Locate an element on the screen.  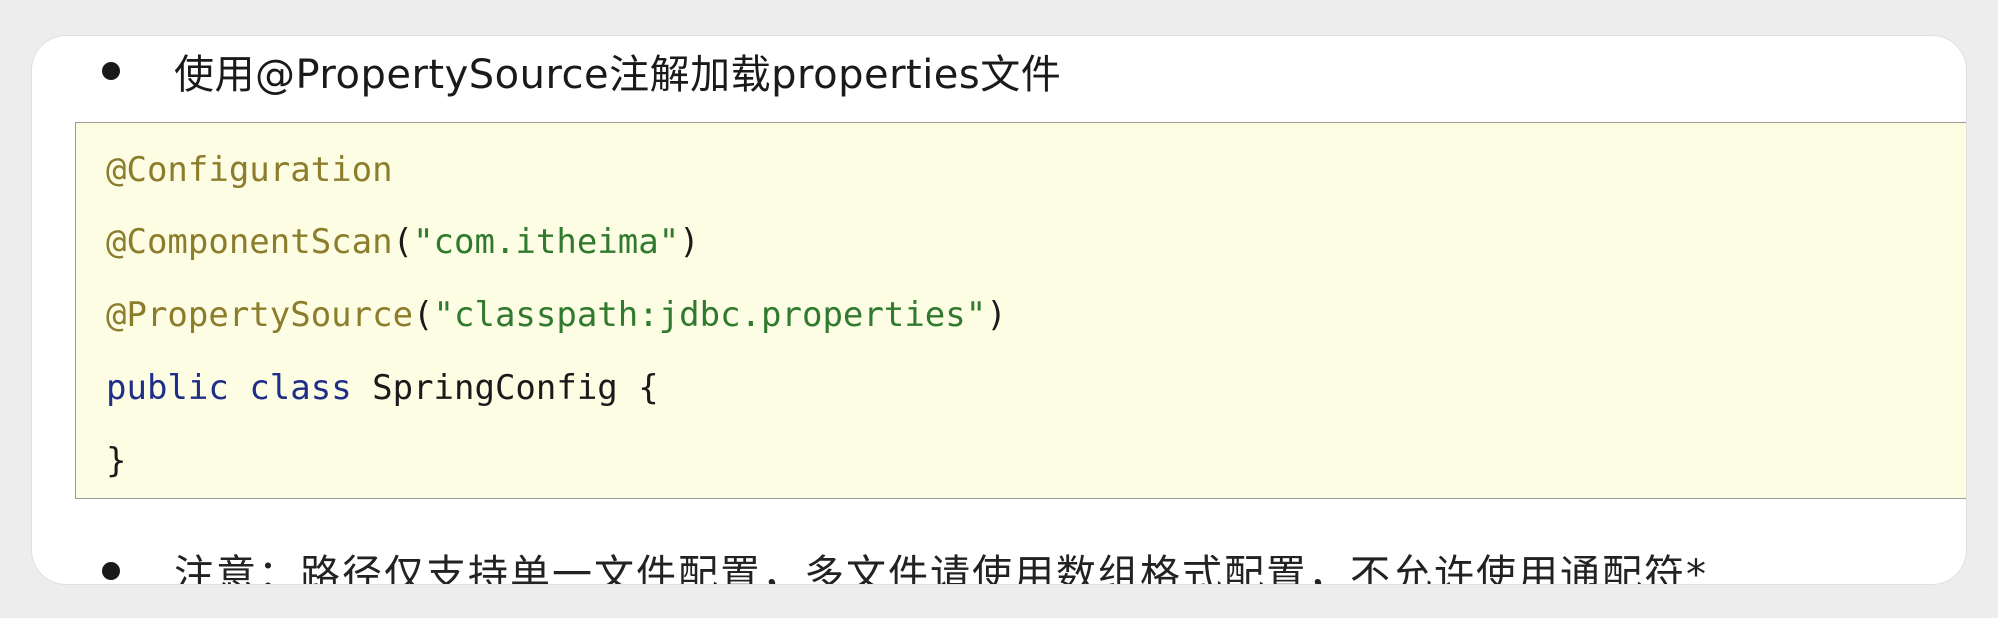
code-class-declaration: SpringConfig { is located at coordinates (505, 388).